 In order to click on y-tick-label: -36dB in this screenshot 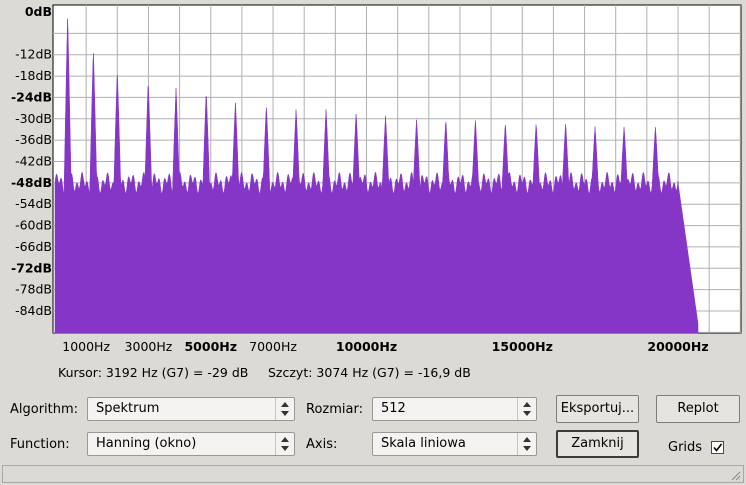, I will do `click(33, 139)`.